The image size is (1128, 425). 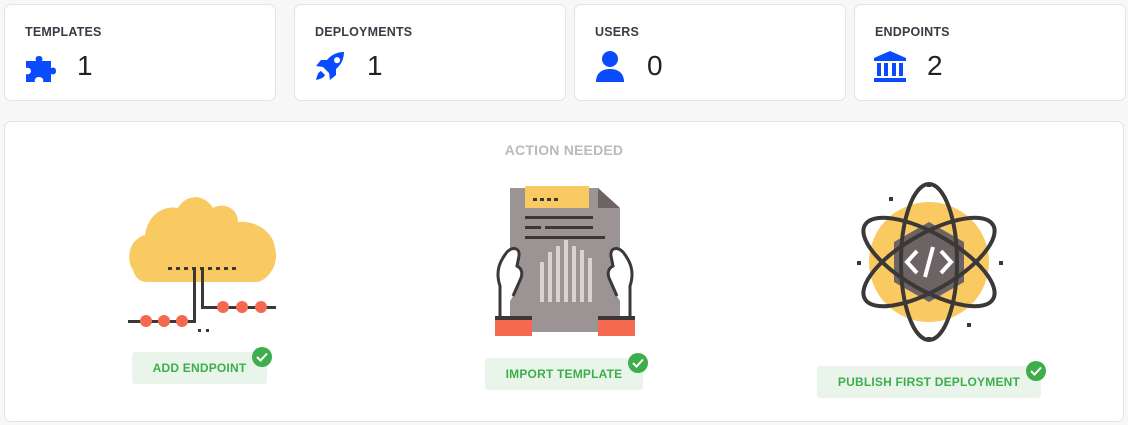 What do you see at coordinates (890, 66) in the screenshot?
I see `bank-icon` at bounding box center [890, 66].